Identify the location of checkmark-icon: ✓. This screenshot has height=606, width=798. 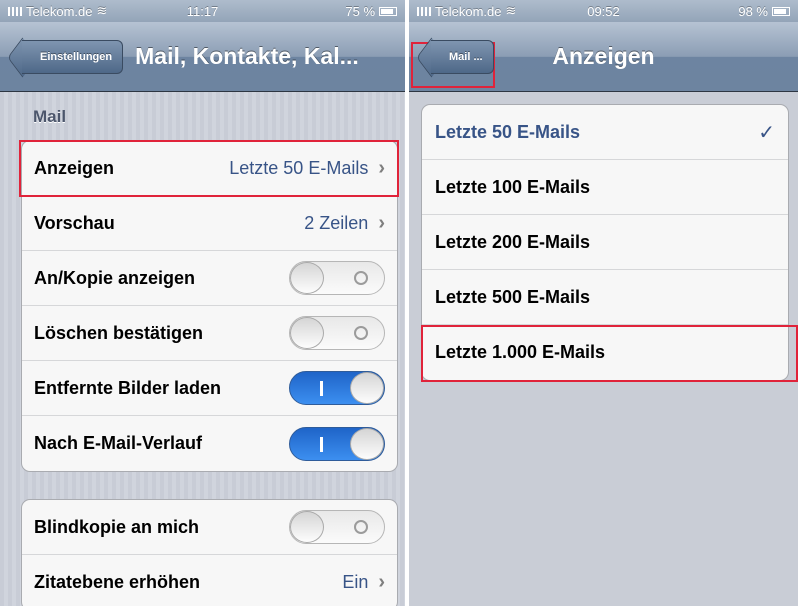
(766, 132).